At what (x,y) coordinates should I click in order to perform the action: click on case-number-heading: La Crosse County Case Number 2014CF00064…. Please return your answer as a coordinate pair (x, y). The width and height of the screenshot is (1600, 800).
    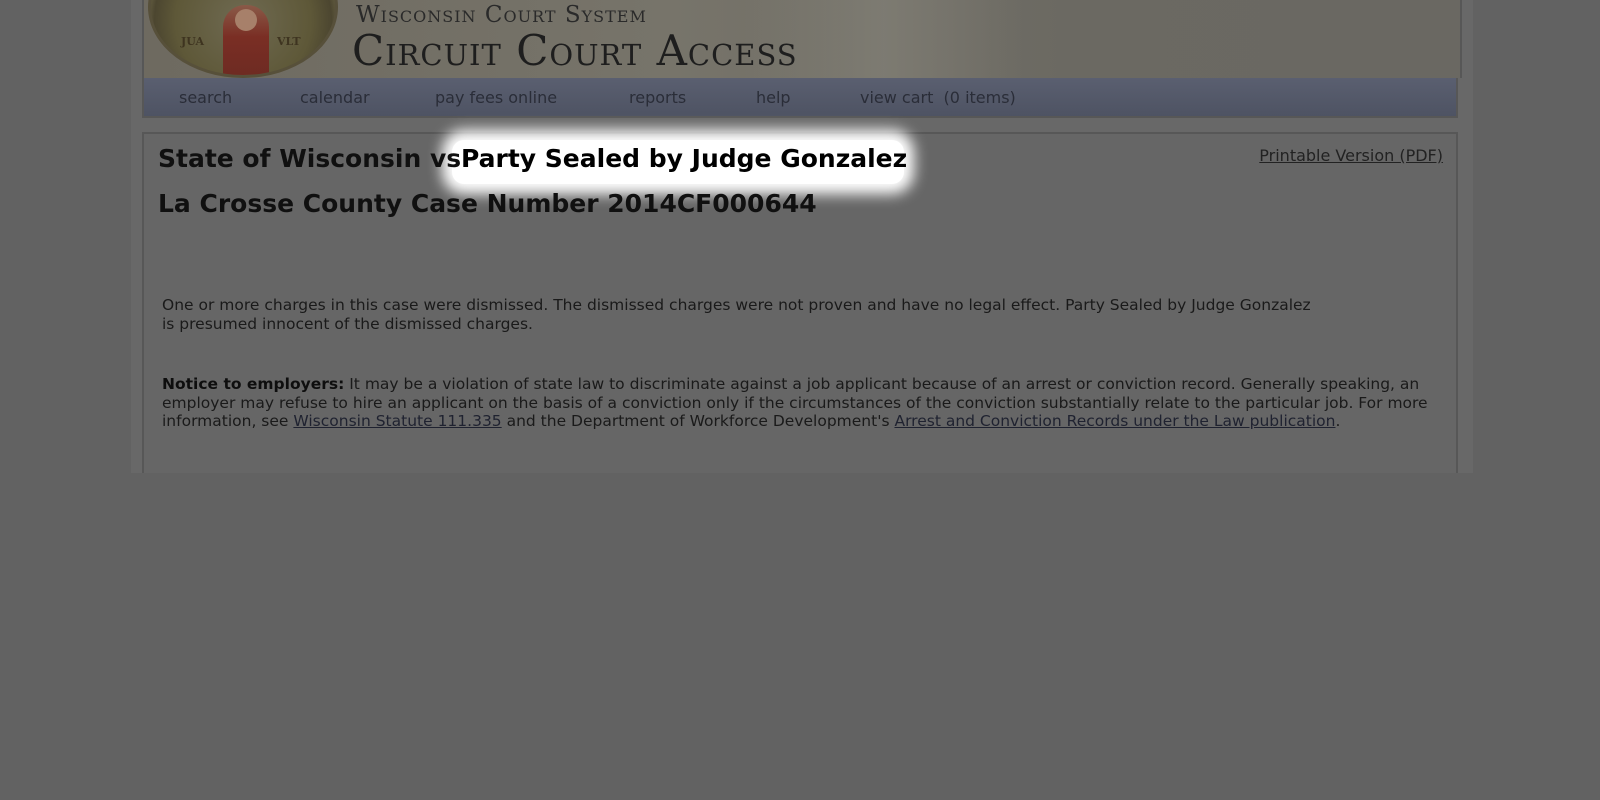
    Looking at the image, I should click on (487, 203).